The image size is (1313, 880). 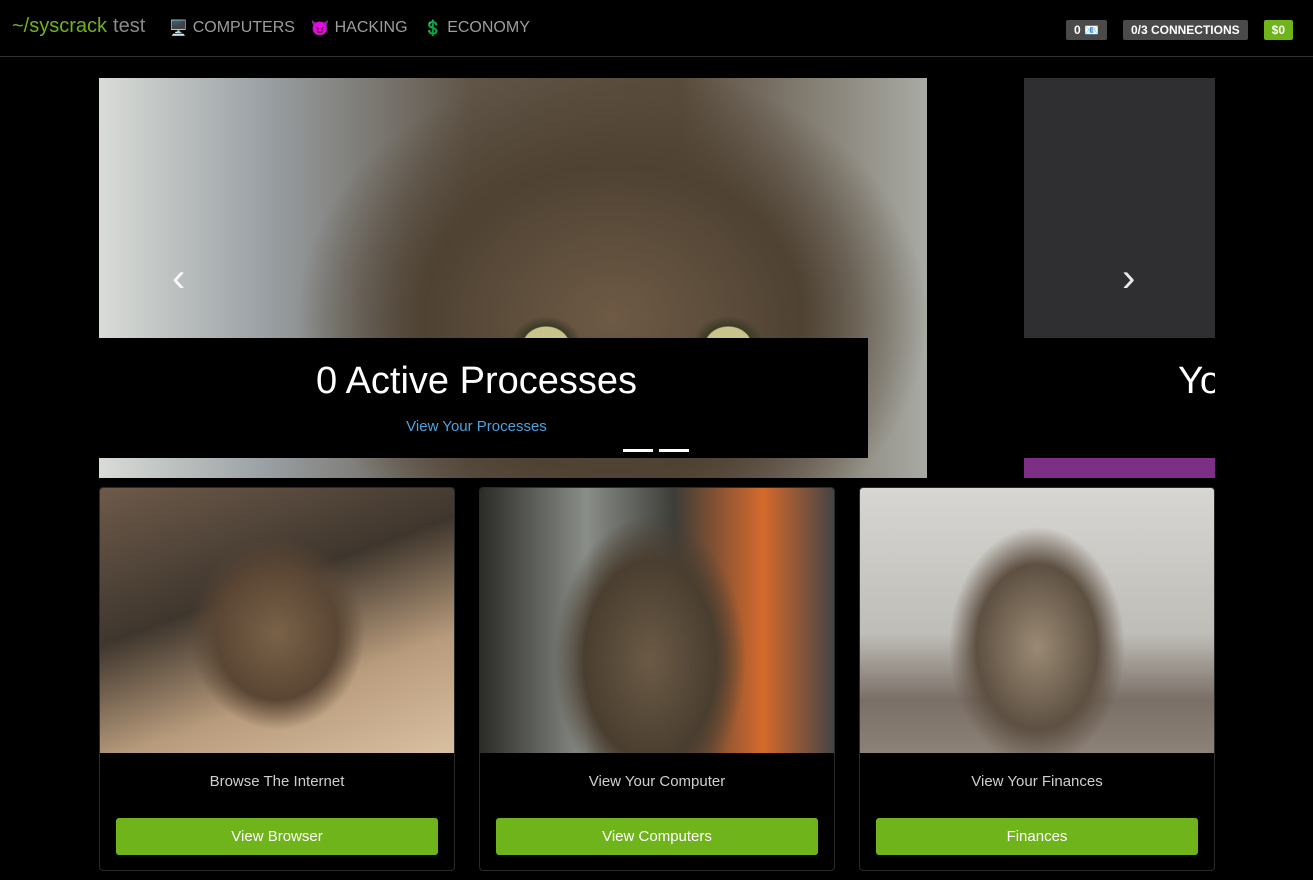 What do you see at coordinates (1037, 836) in the screenshot?
I see `finances-button: Finances` at bounding box center [1037, 836].